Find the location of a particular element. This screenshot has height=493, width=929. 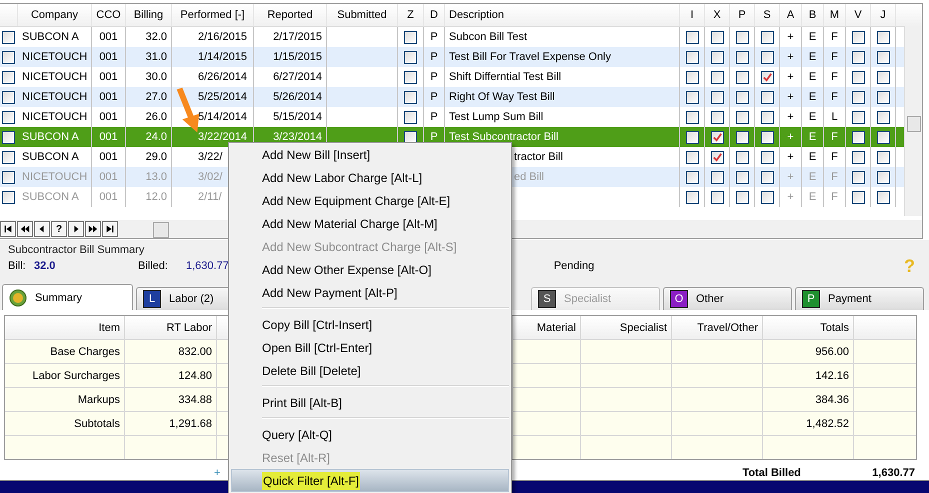

menu-item: Copy Bill [Ctrl-Insert] is located at coordinates (370, 324).